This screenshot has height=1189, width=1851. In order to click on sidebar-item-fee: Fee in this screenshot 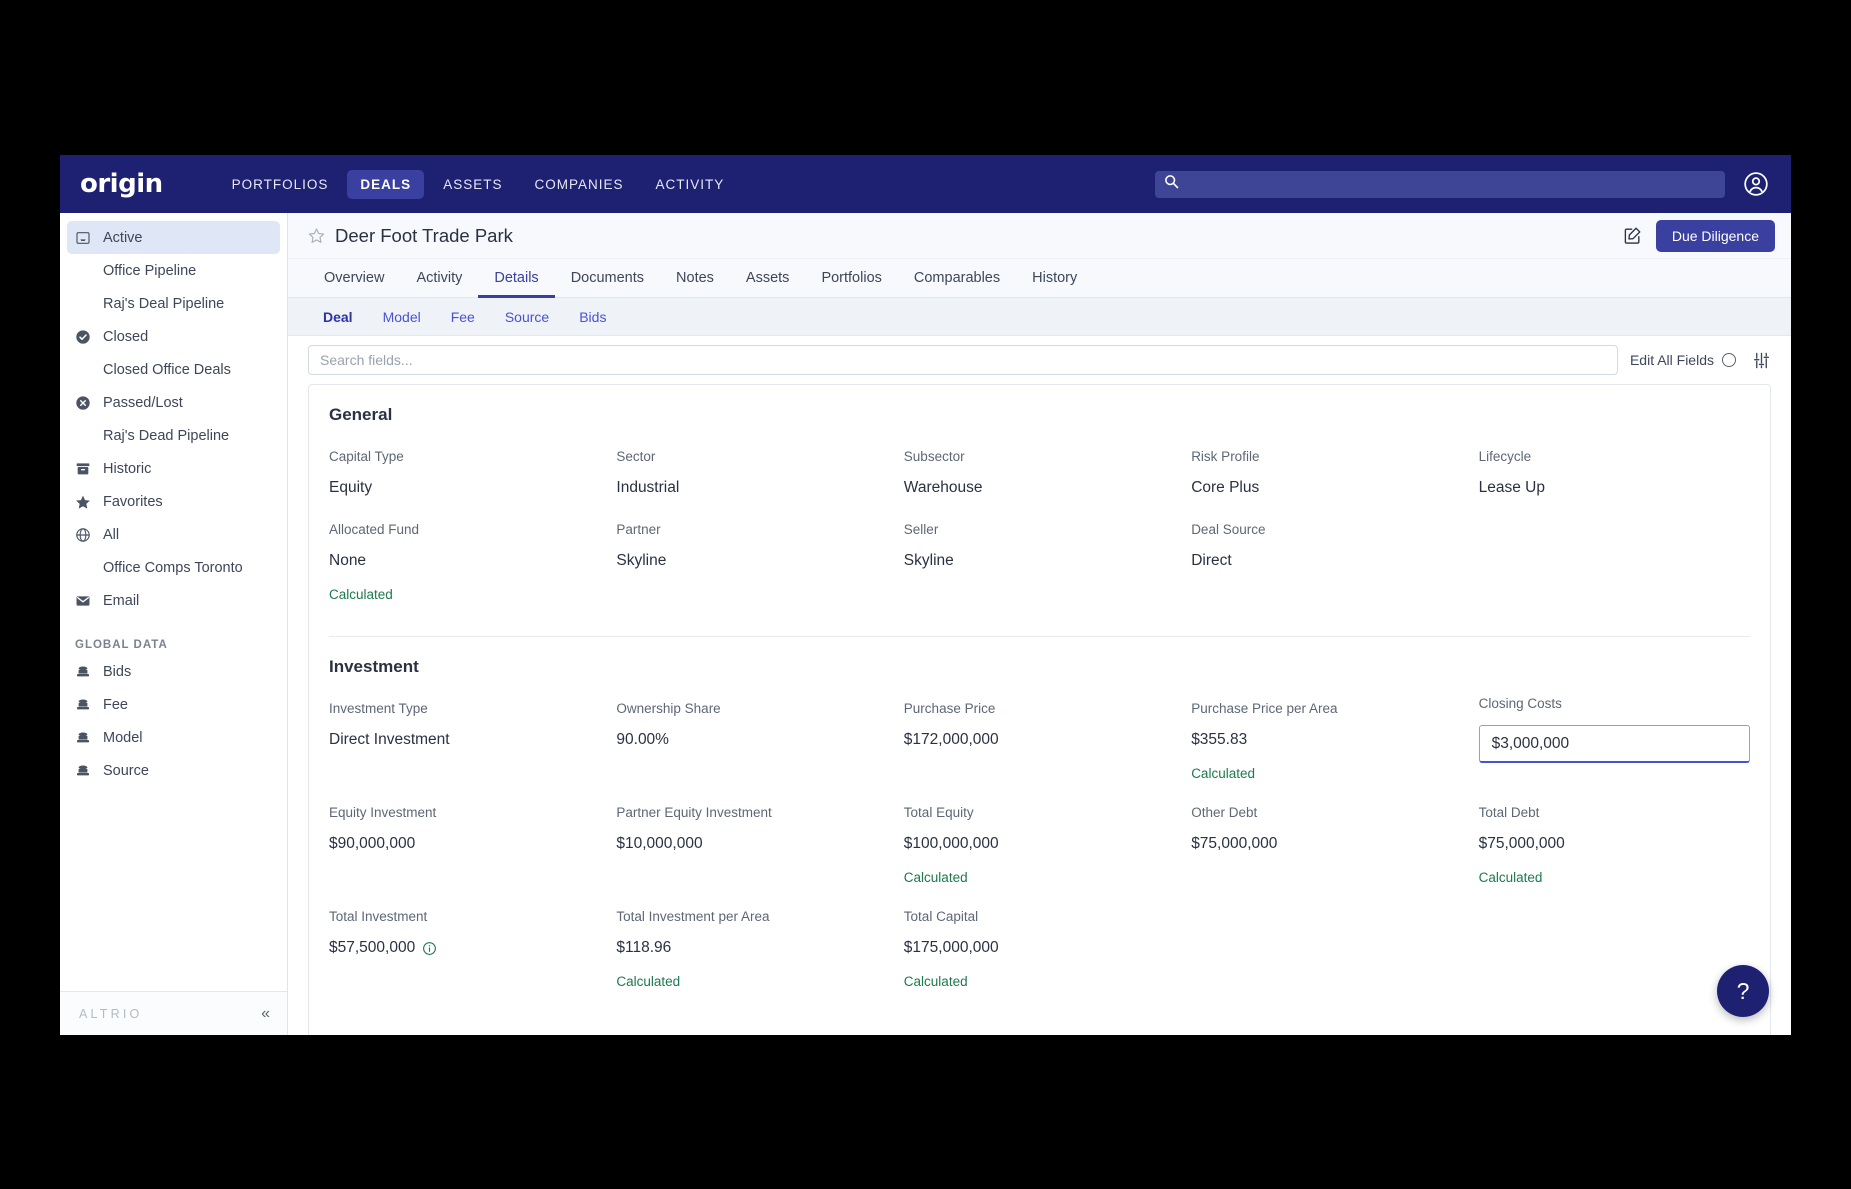, I will do `click(173, 704)`.